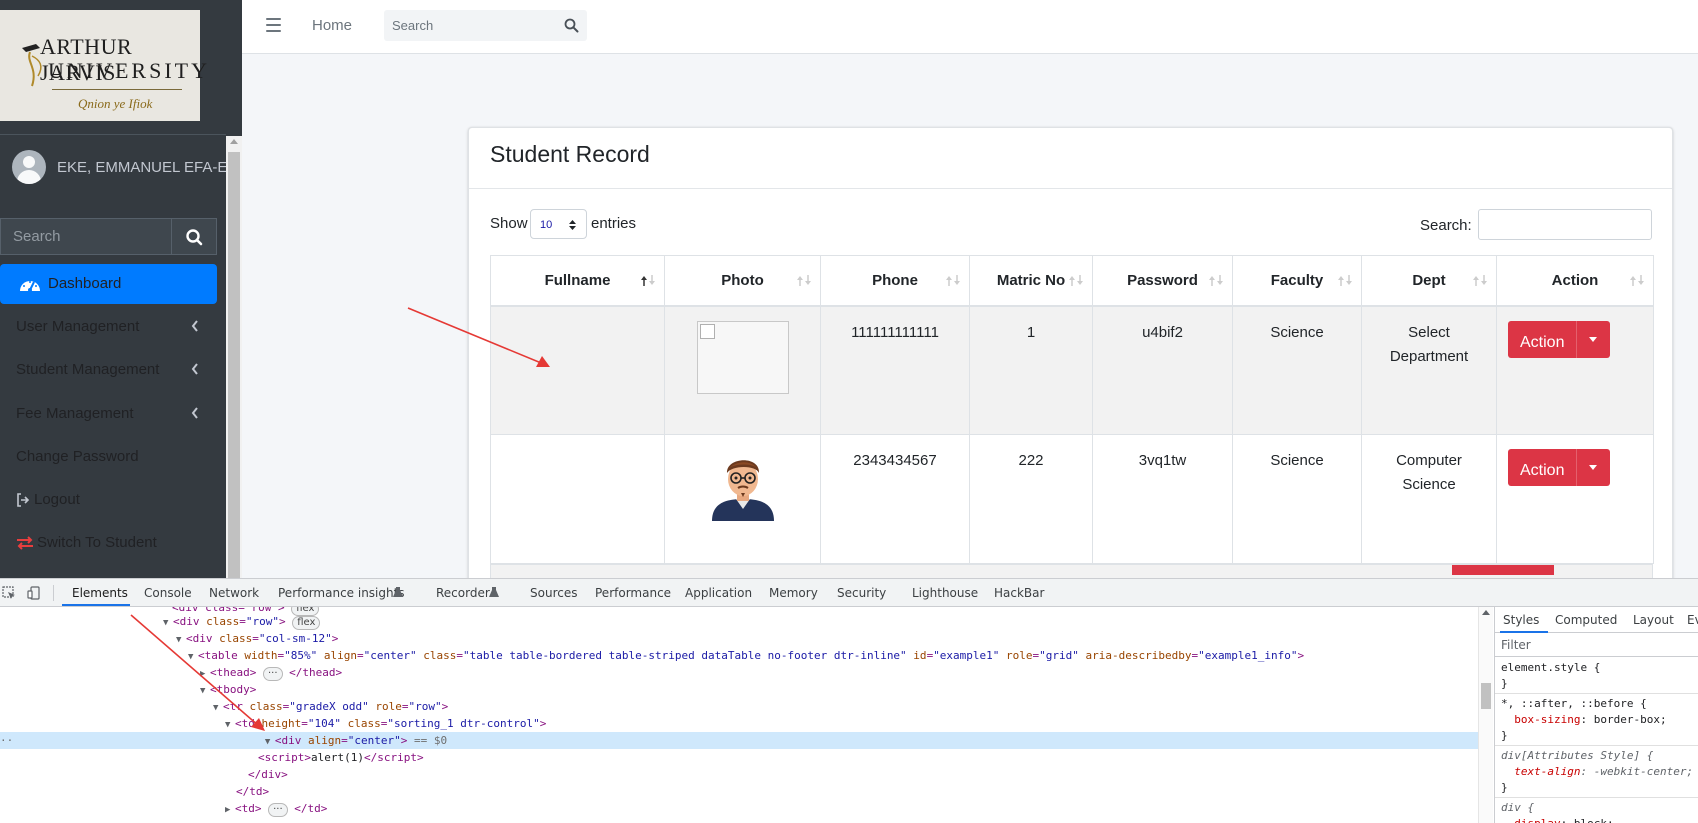  Describe the element at coordinates (1583, 719) in the screenshot. I see `css-rule-line: box-sizing: border-box;` at that location.